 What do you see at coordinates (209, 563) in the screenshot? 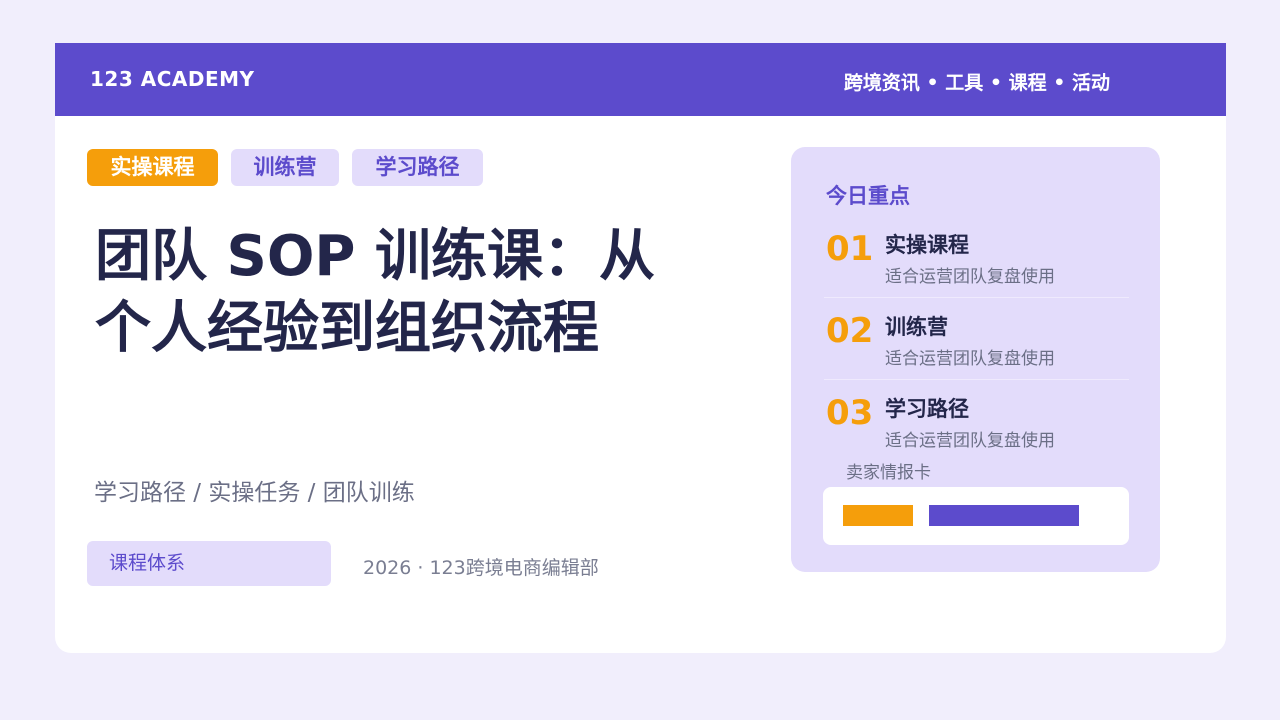
I see `course-system-pill: 课程体系` at bounding box center [209, 563].